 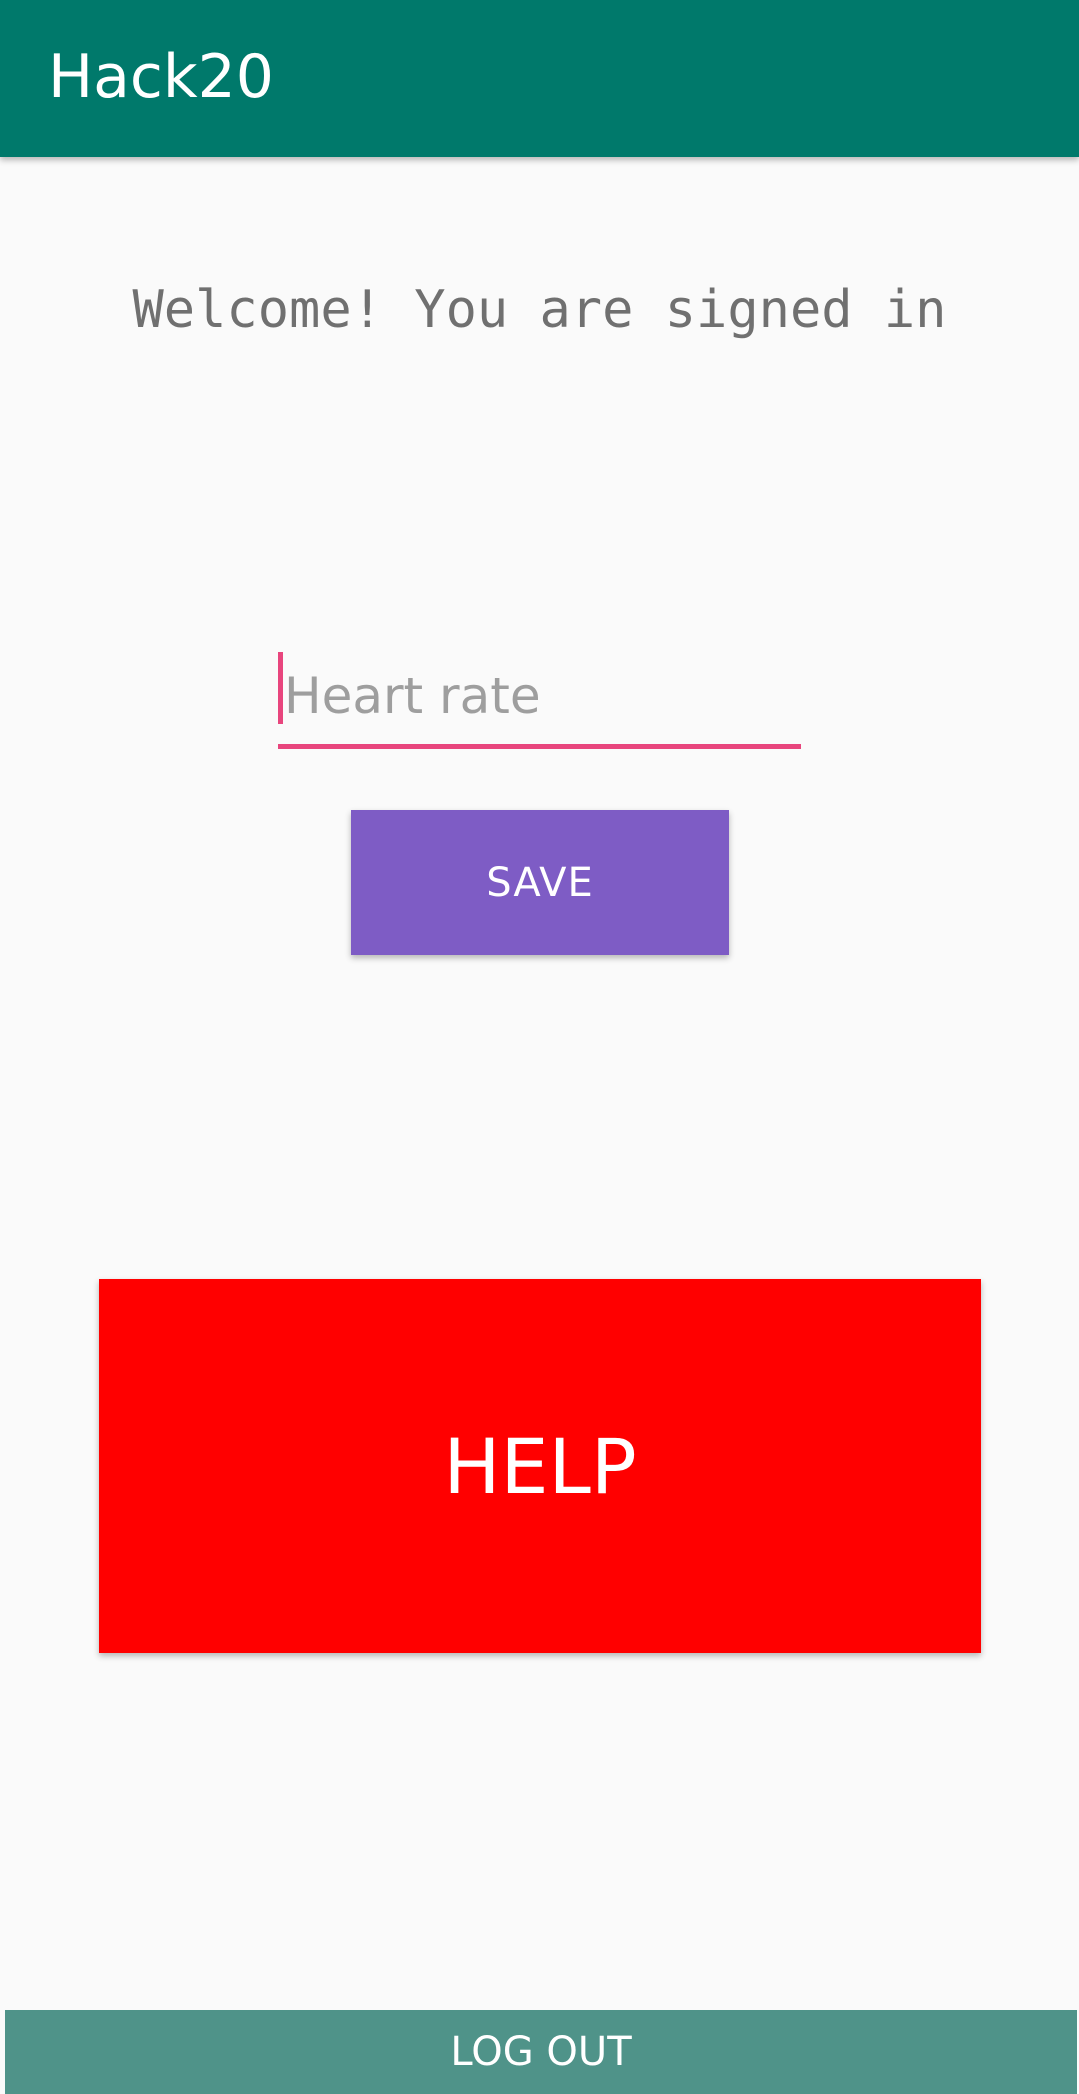 What do you see at coordinates (539, 696) in the screenshot?
I see `heart-rate-input` at bounding box center [539, 696].